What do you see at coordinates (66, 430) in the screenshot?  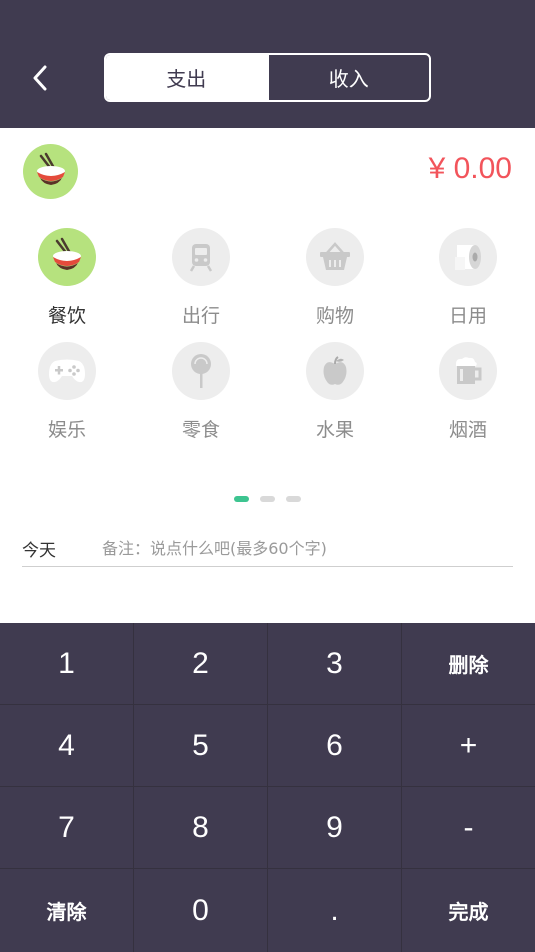 I see `category-label: 娱乐` at bounding box center [66, 430].